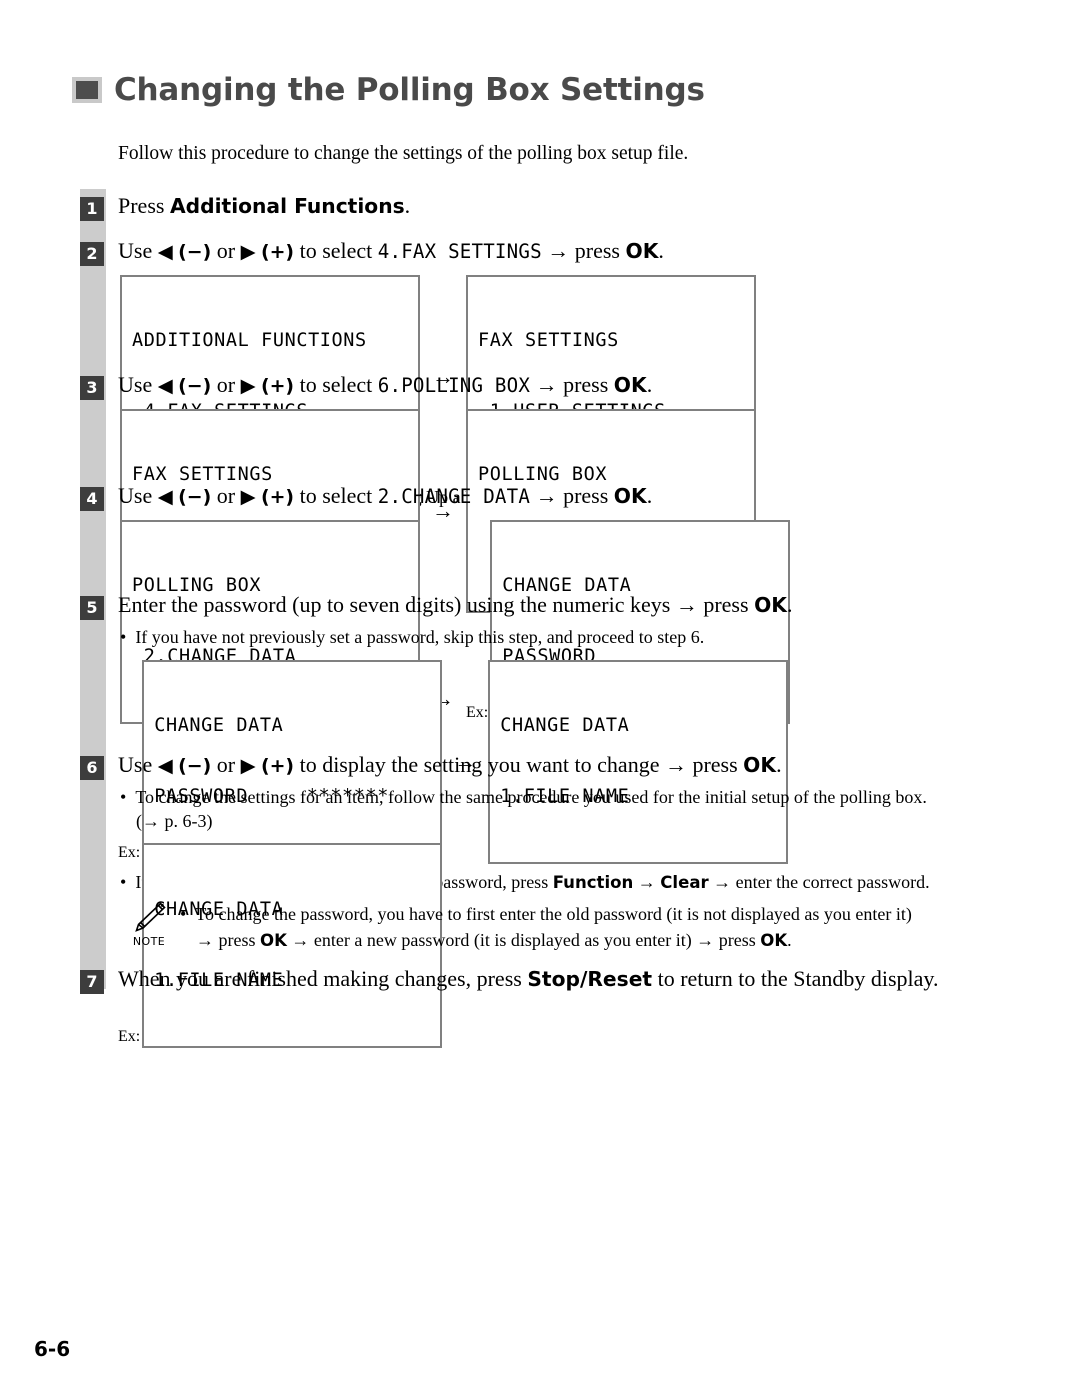  Describe the element at coordinates (92, 254) in the screenshot. I see `step-number-badge: 2` at that location.